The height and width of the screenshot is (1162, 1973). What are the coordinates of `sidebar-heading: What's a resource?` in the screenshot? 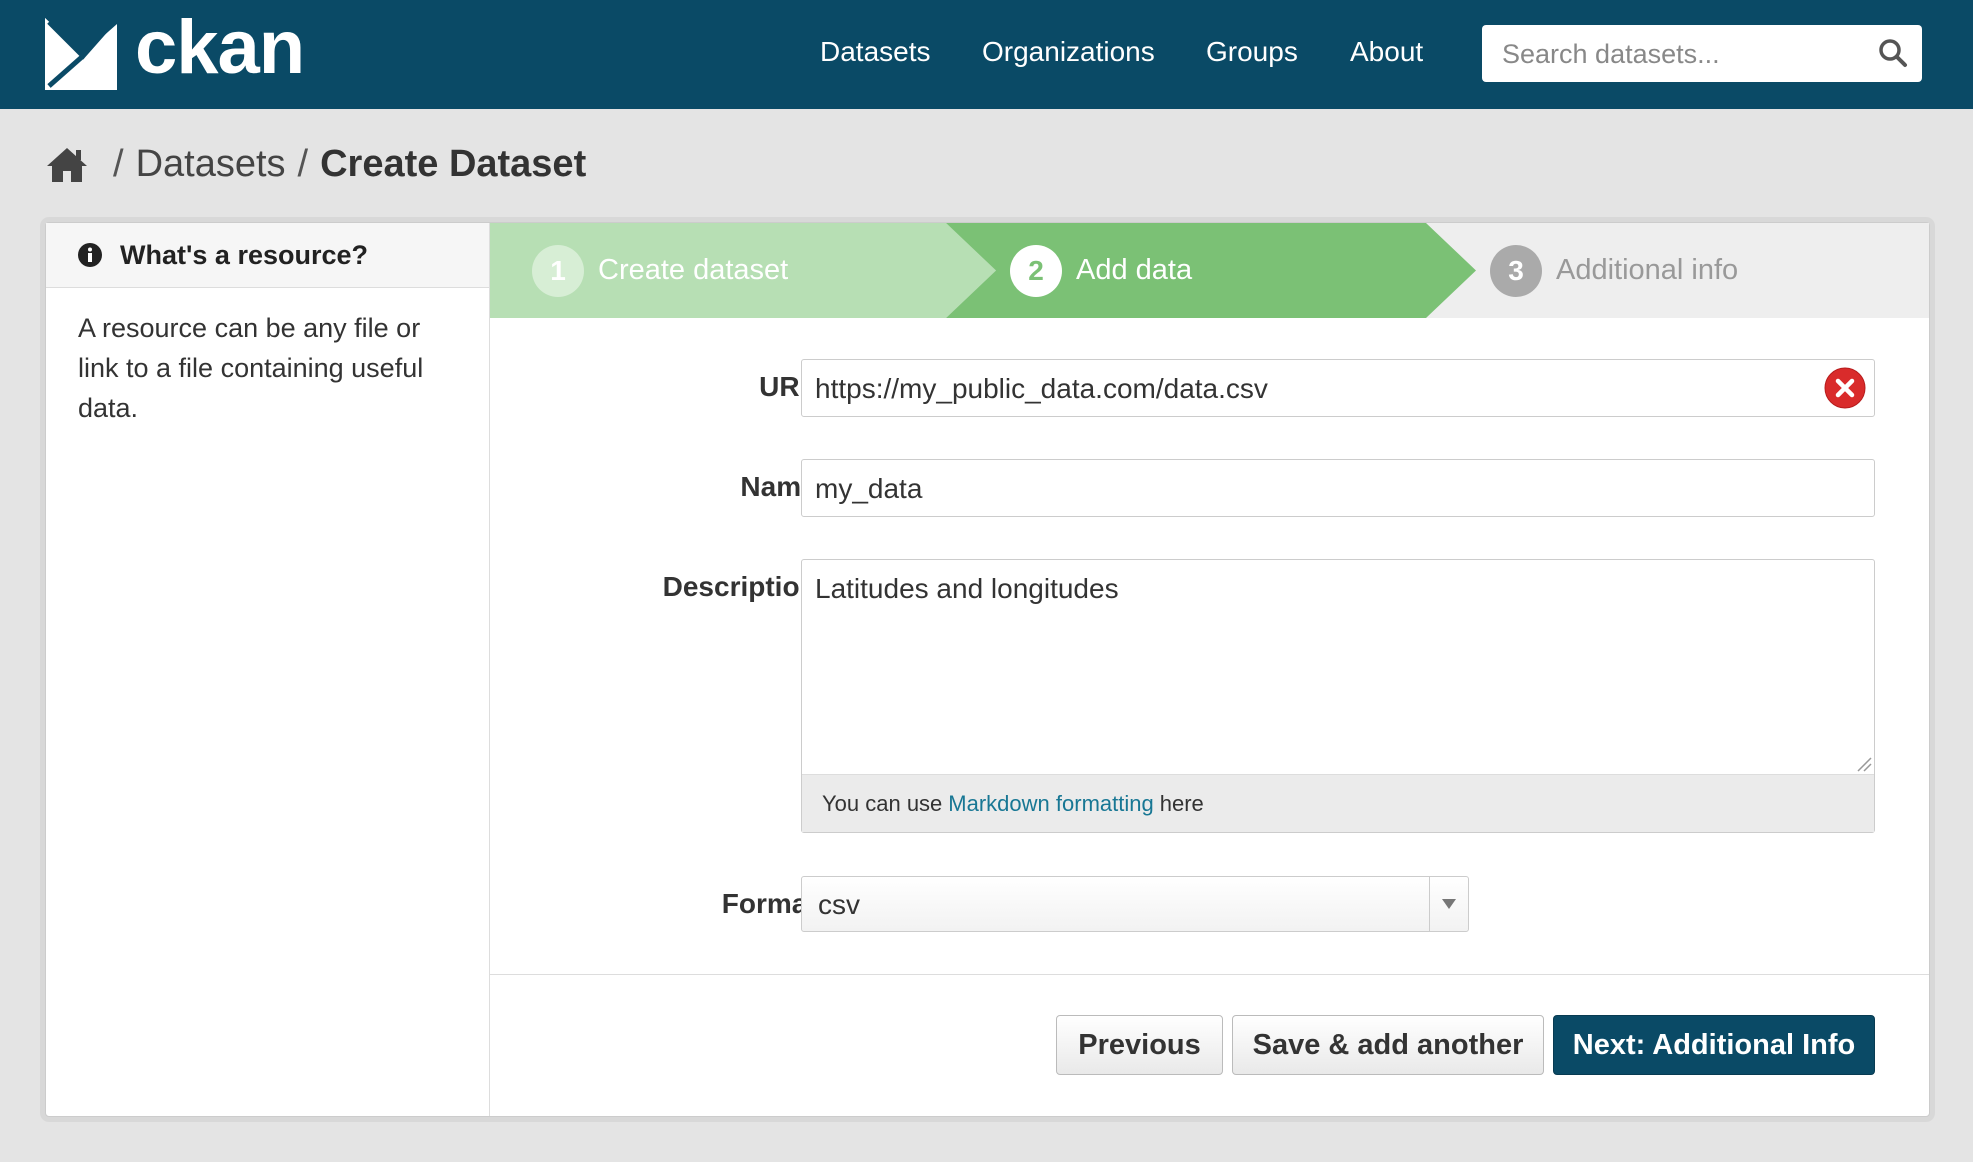 It's located at (267, 255).